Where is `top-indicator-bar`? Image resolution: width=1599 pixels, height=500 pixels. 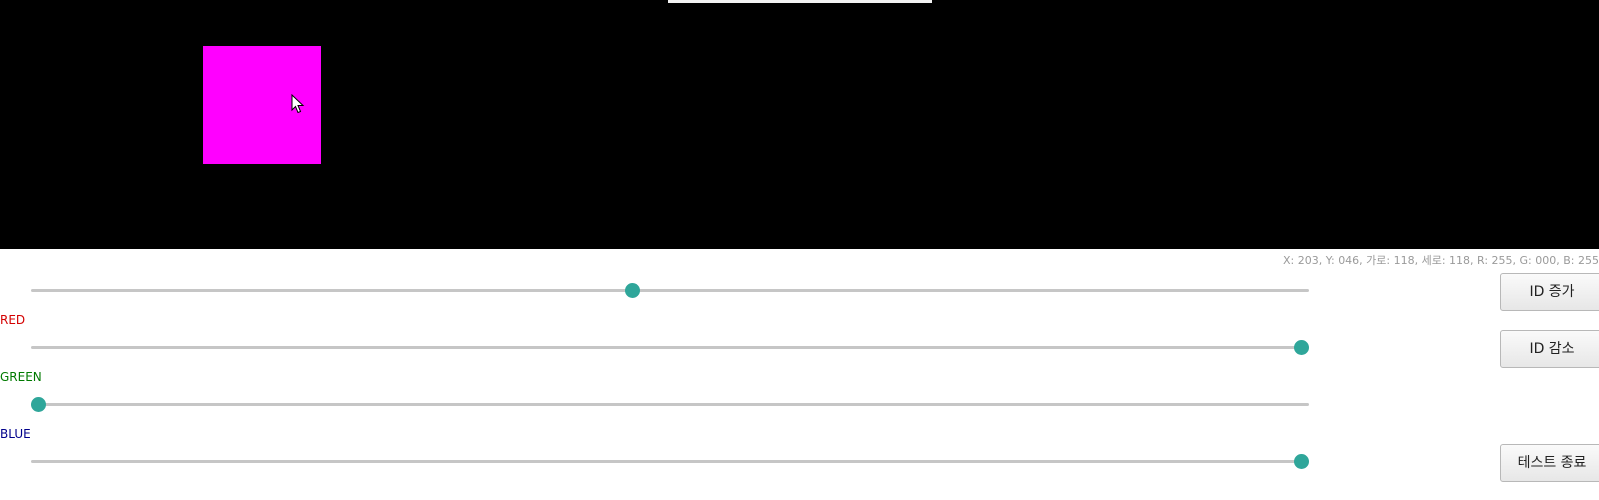
top-indicator-bar is located at coordinates (800, 1).